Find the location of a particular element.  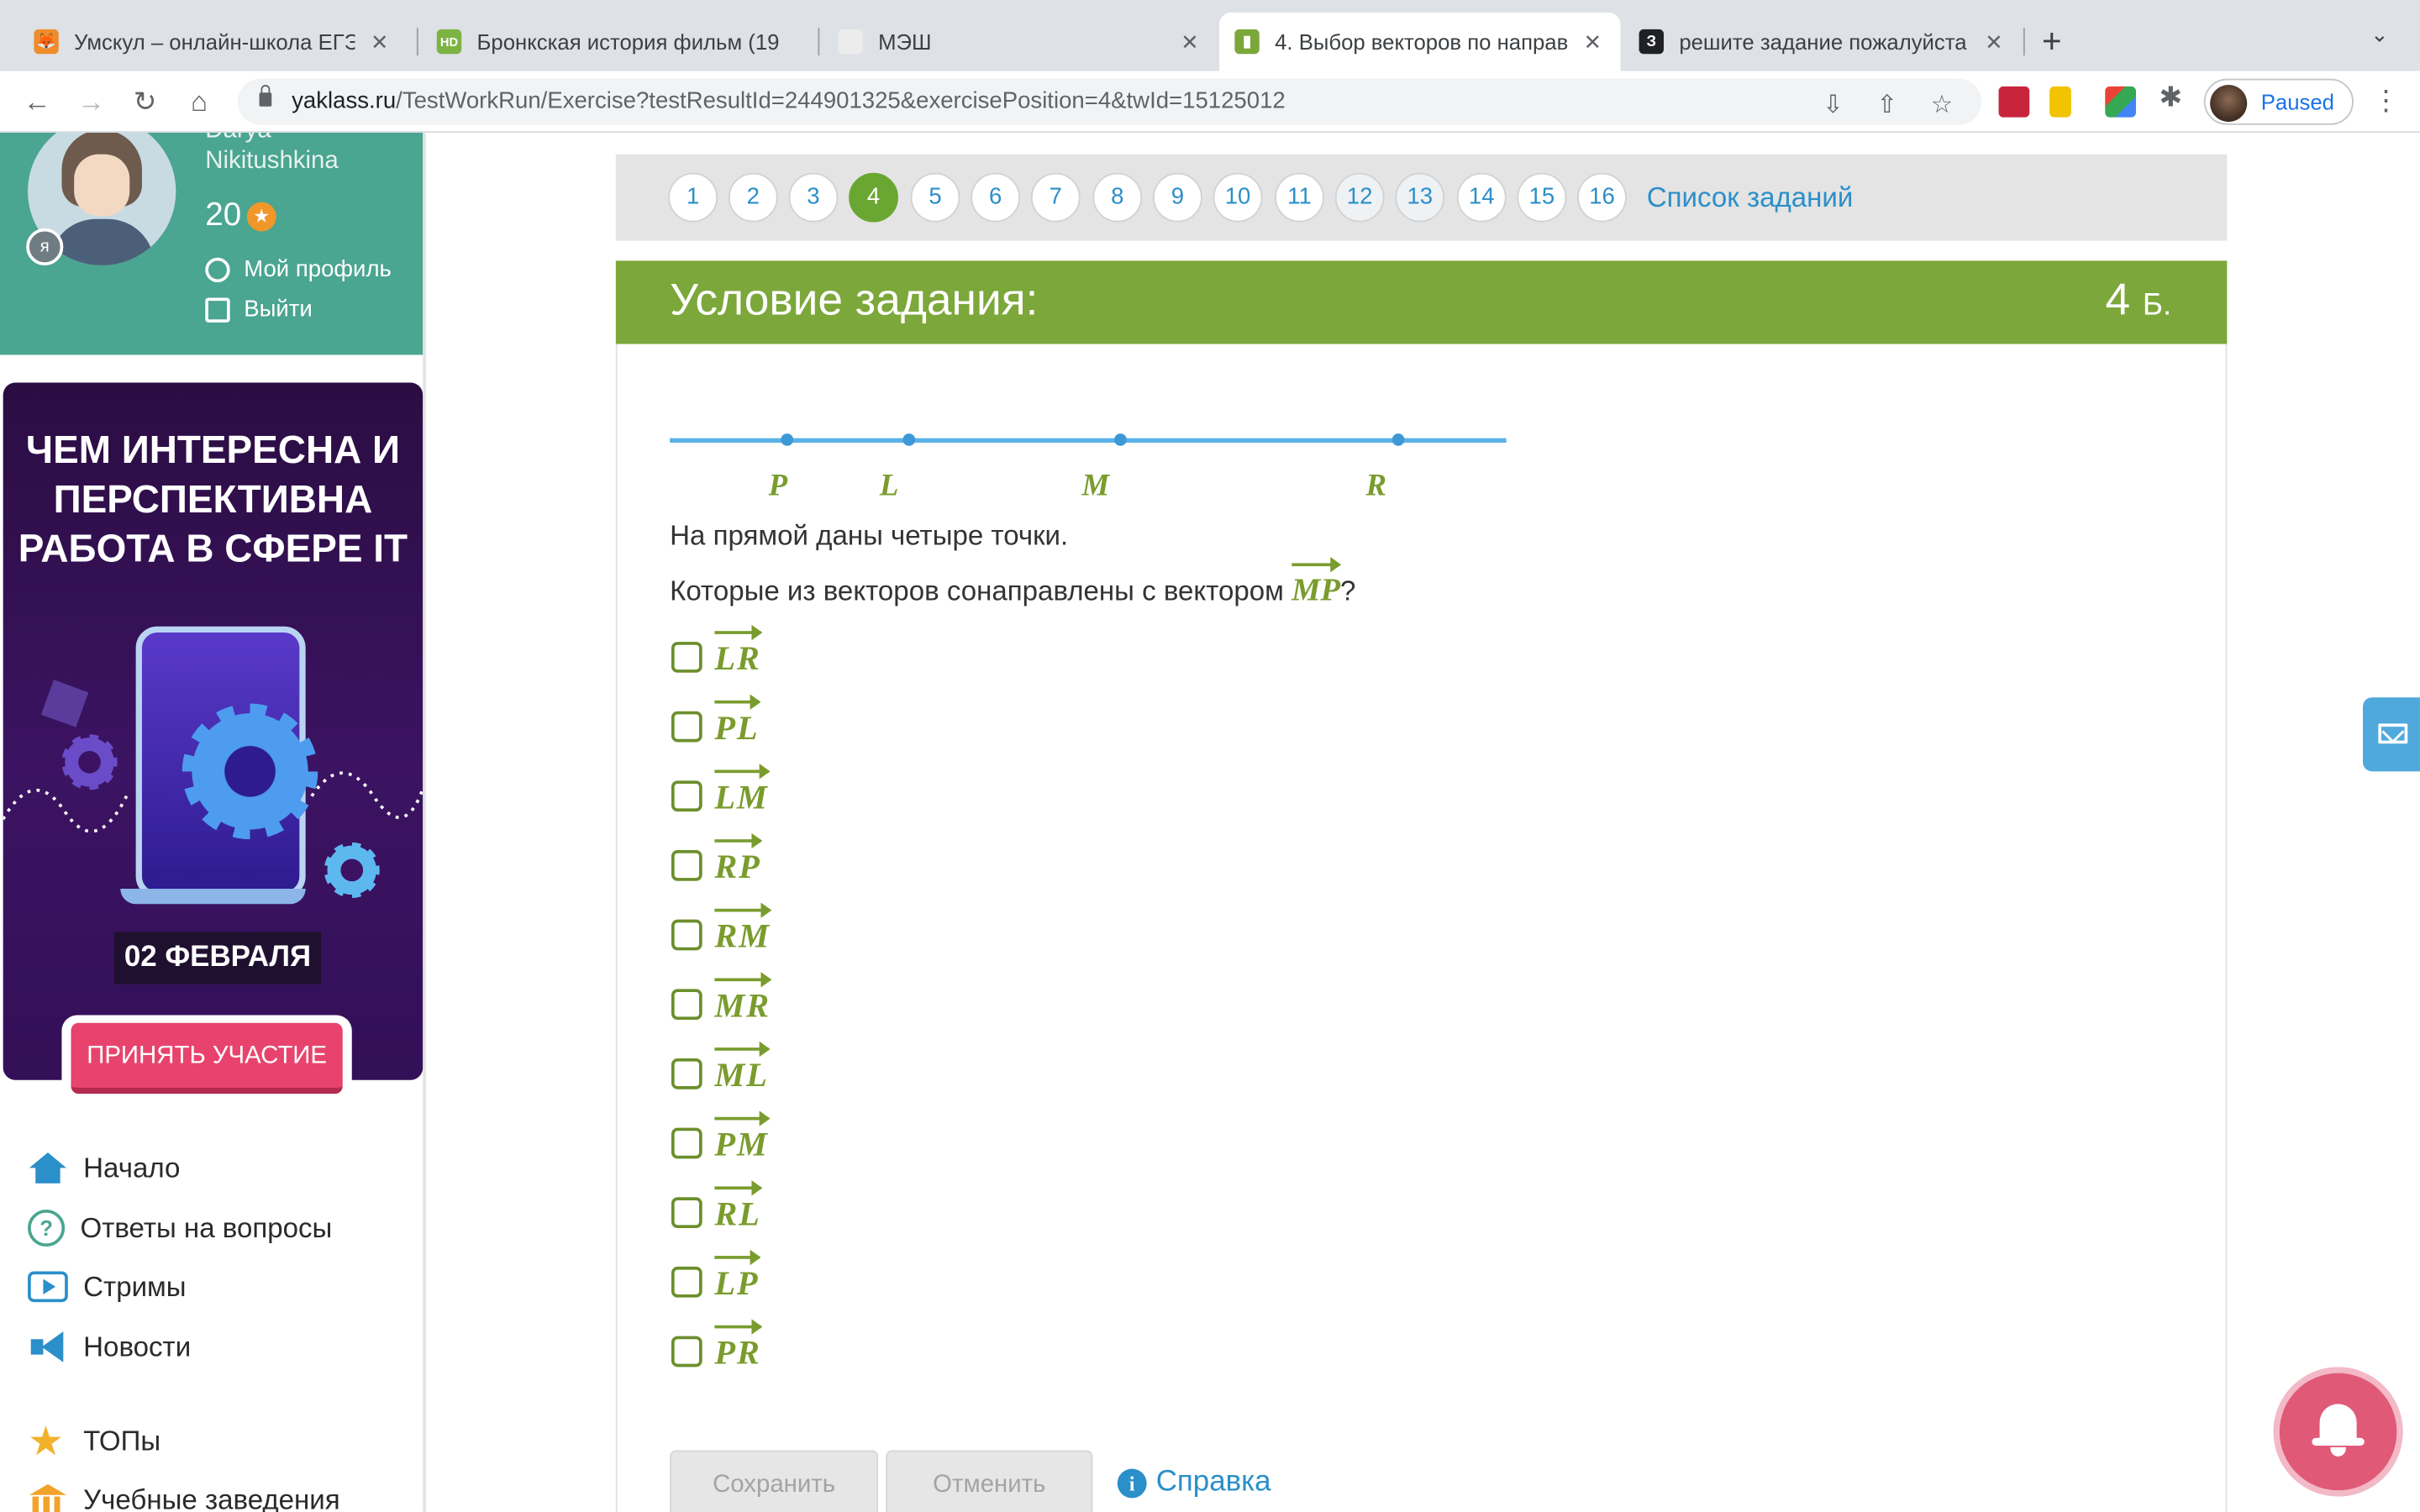

join-button: ПРИНЯТЬ УЧАСТИЕ is located at coordinates (207, 1058).